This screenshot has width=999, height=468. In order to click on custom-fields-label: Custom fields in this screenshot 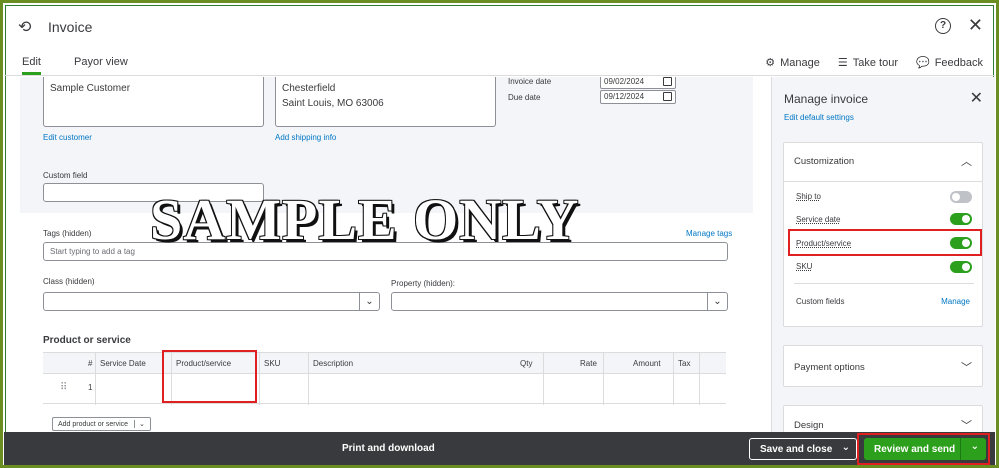, I will do `click(820, 301)`.